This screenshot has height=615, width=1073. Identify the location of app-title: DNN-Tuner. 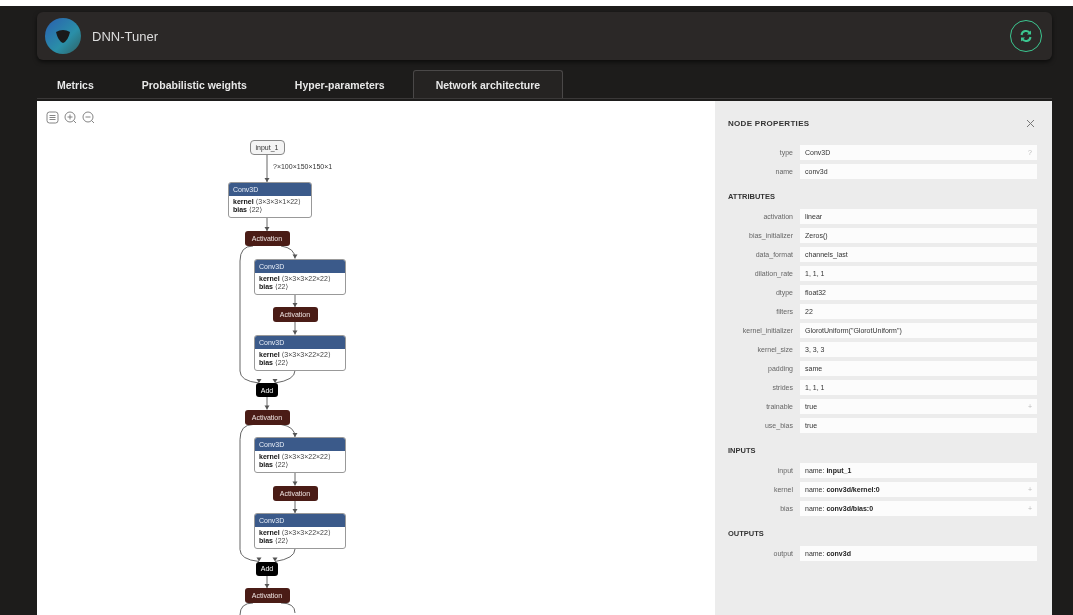
(125, 36).